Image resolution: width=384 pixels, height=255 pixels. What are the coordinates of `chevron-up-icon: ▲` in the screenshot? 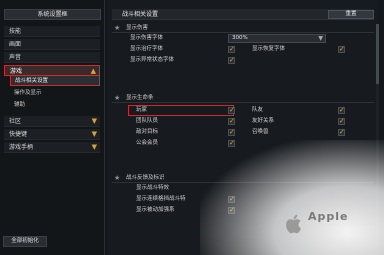 It's located at (93, 71).